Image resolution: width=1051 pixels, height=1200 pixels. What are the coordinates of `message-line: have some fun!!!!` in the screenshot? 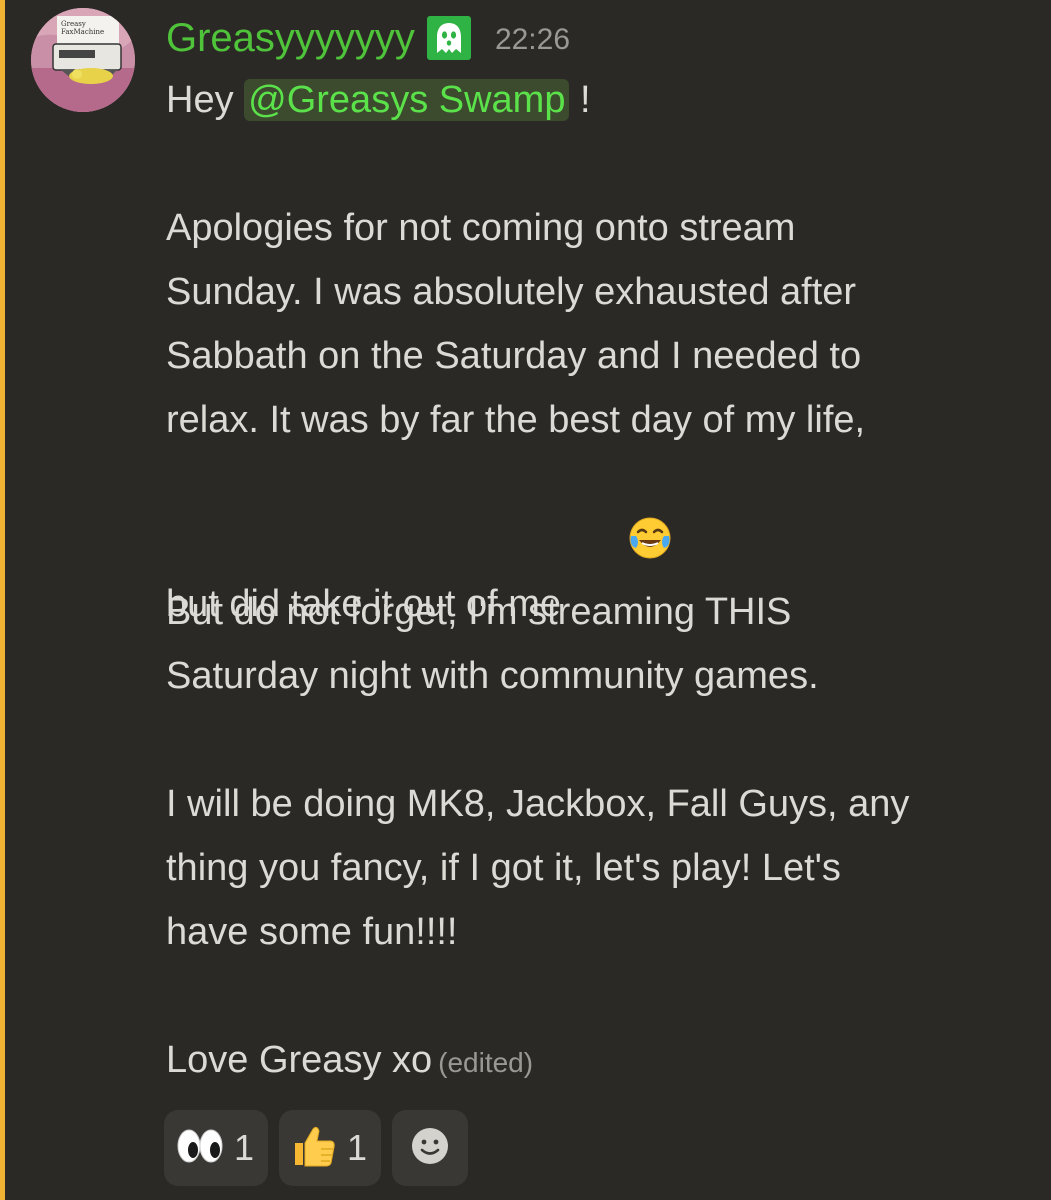 It's located at (312, 932).